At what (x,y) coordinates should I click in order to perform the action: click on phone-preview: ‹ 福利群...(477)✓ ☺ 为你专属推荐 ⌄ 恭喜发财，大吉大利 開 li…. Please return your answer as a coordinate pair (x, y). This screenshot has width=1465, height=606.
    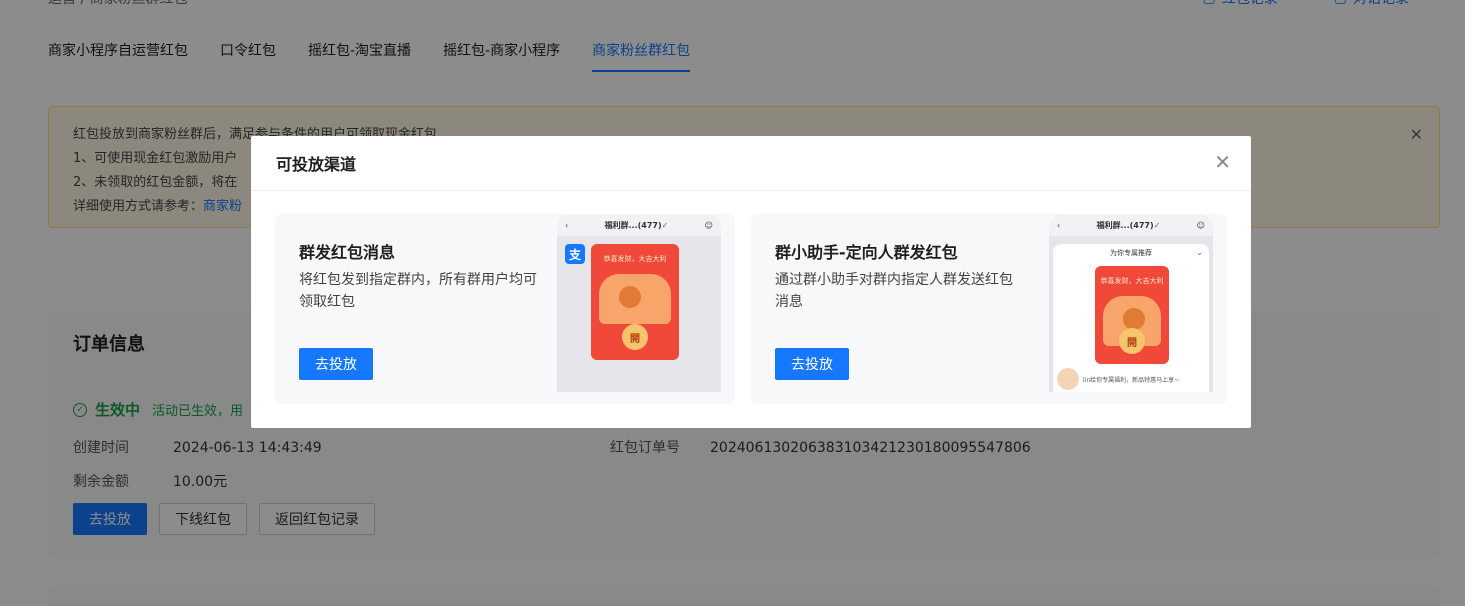
    Looking at the image, I should click on (1131, 303).